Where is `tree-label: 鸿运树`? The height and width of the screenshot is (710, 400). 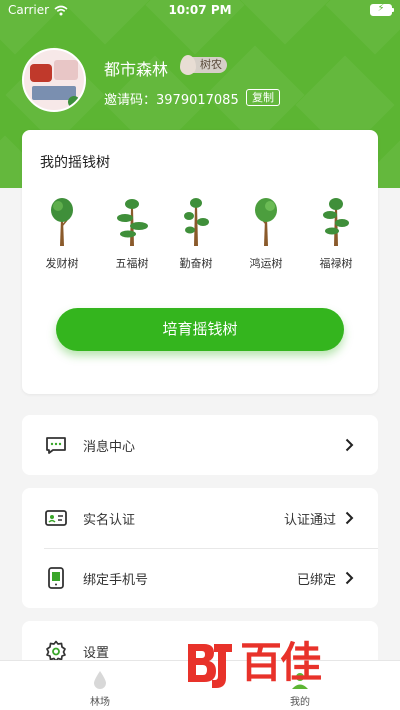
tree-label: 鸿运树 is located at coordinates (266, 263).